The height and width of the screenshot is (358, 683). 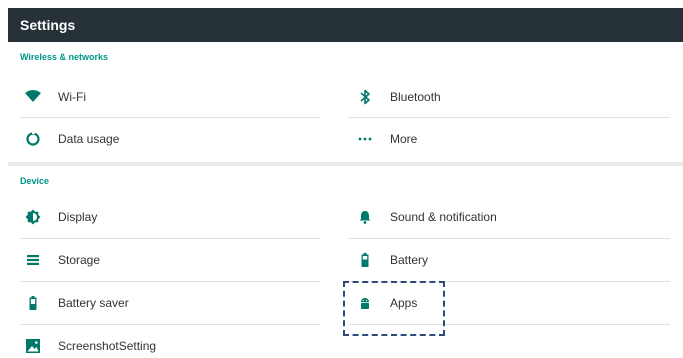 I want to click on setting-sound-notification-label: Sound & notification, so click(x=443, y=217).